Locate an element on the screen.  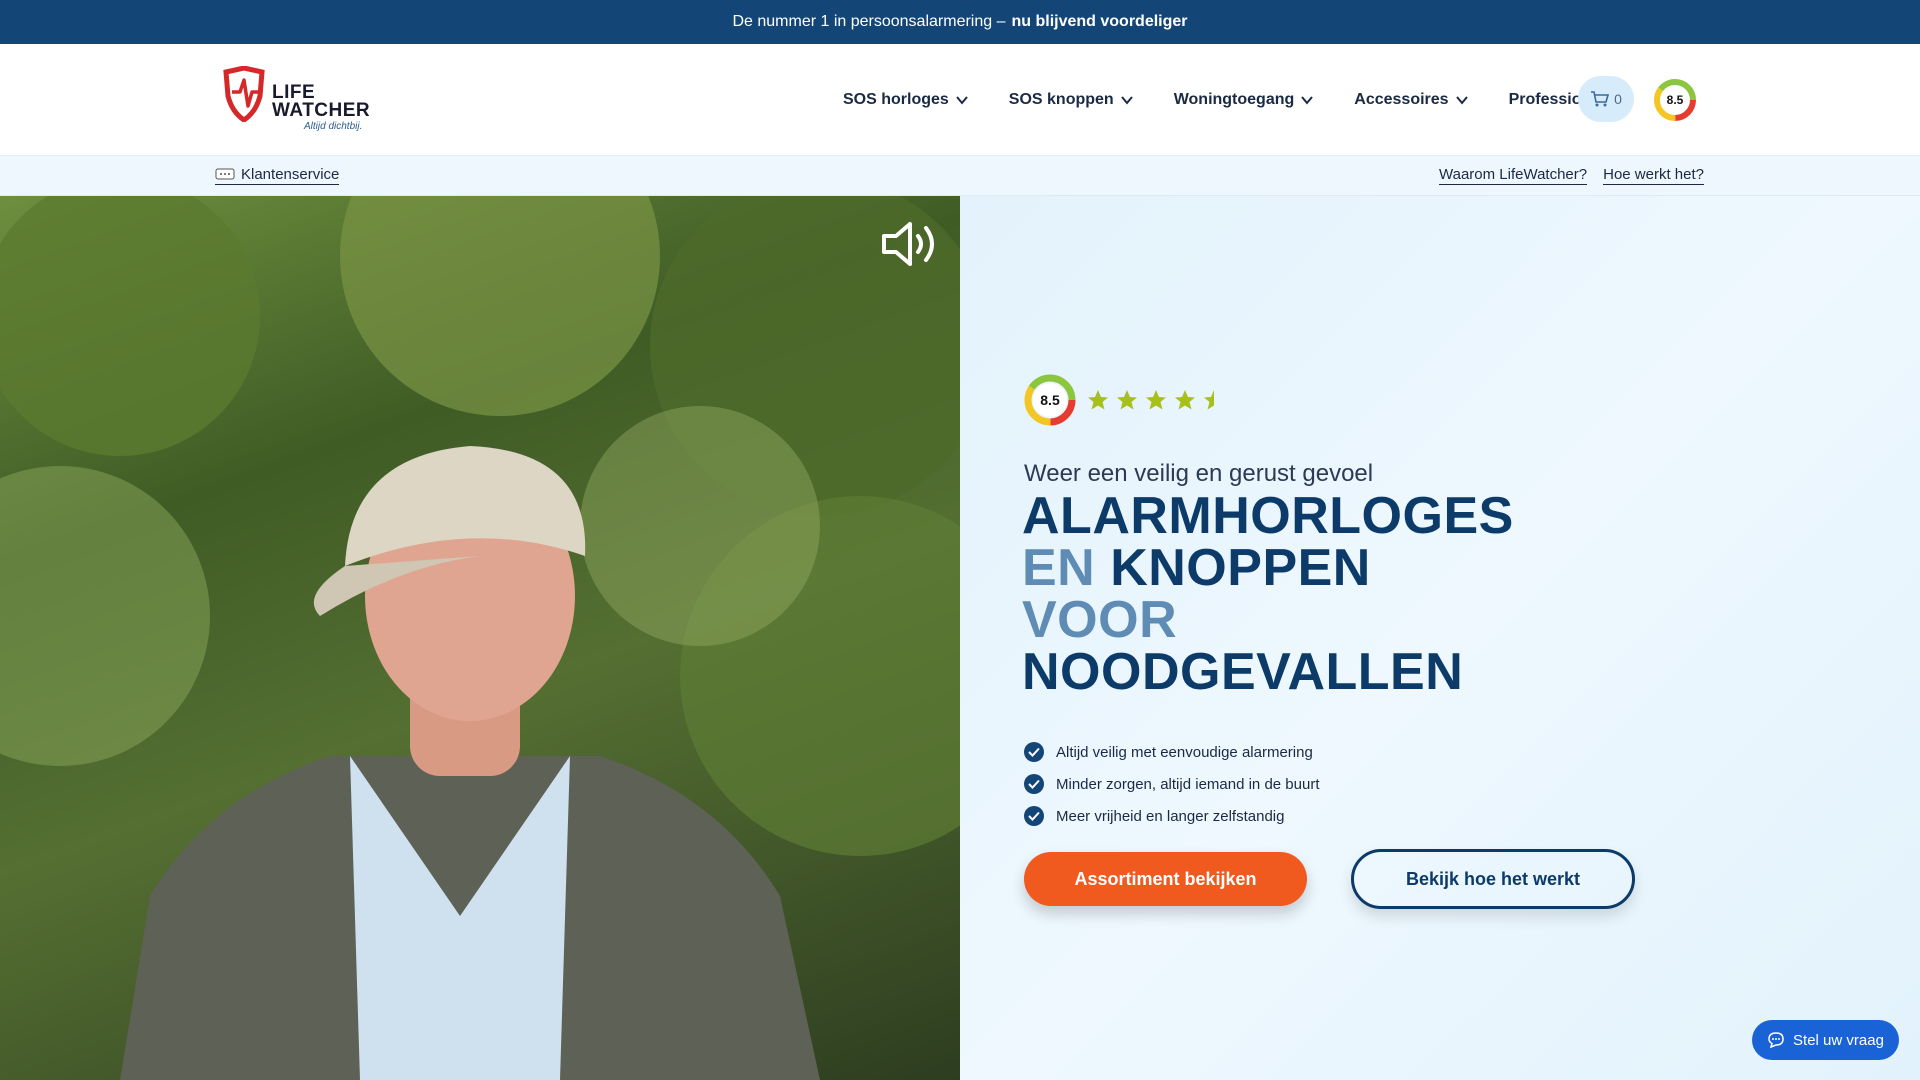
star-rating is located at coordinates (1156, 400).